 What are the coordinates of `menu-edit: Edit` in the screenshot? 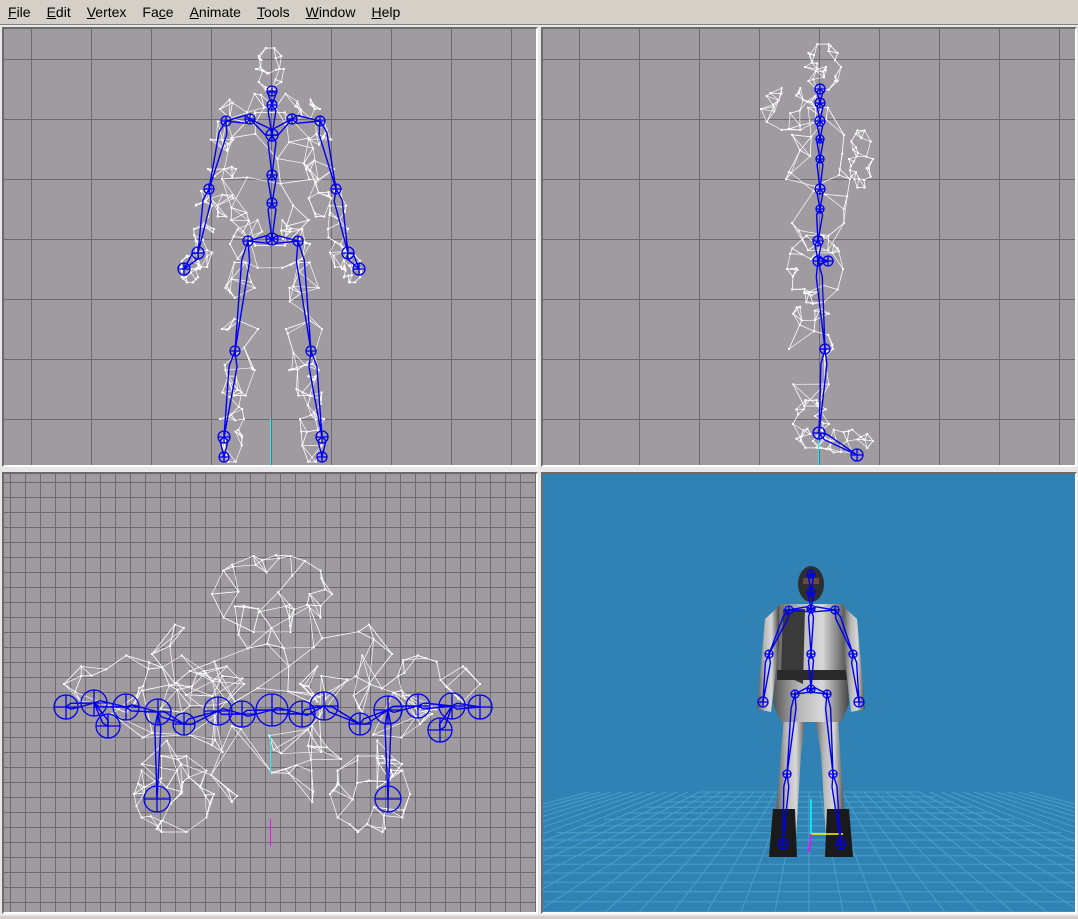 It's located at (59, 12).